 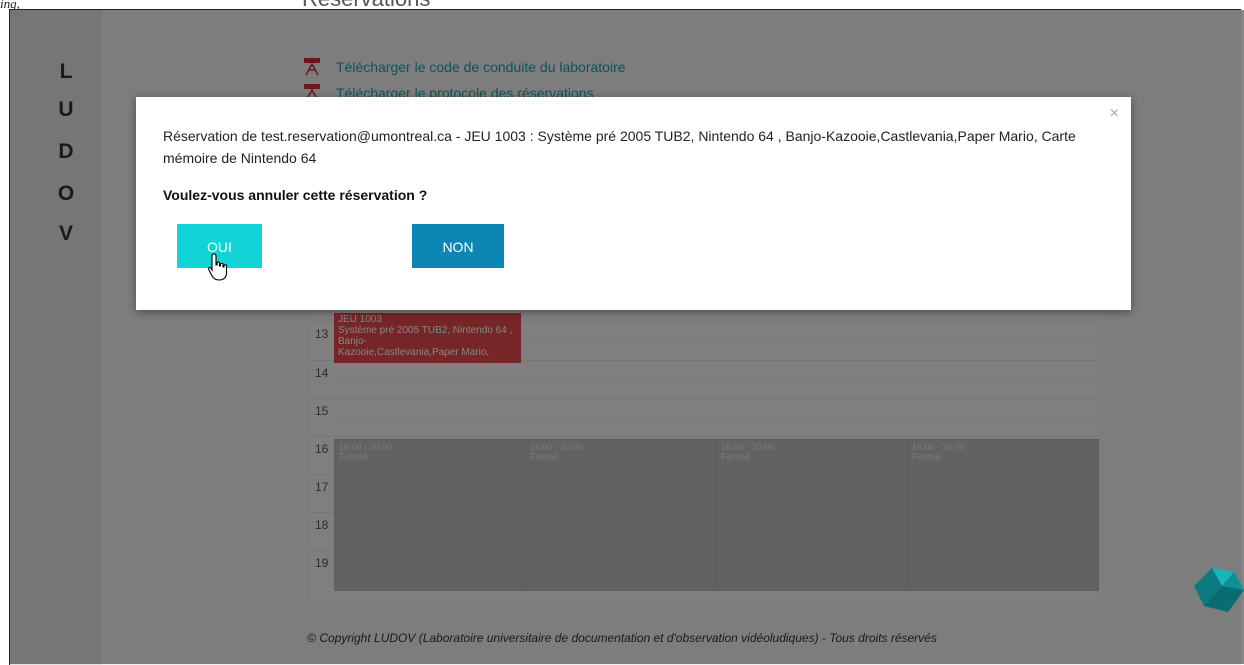 What do you see at coordinates (217, 267) in the screenshot?
I see `hand-cursor-icon` at bounding box center [217, 267].